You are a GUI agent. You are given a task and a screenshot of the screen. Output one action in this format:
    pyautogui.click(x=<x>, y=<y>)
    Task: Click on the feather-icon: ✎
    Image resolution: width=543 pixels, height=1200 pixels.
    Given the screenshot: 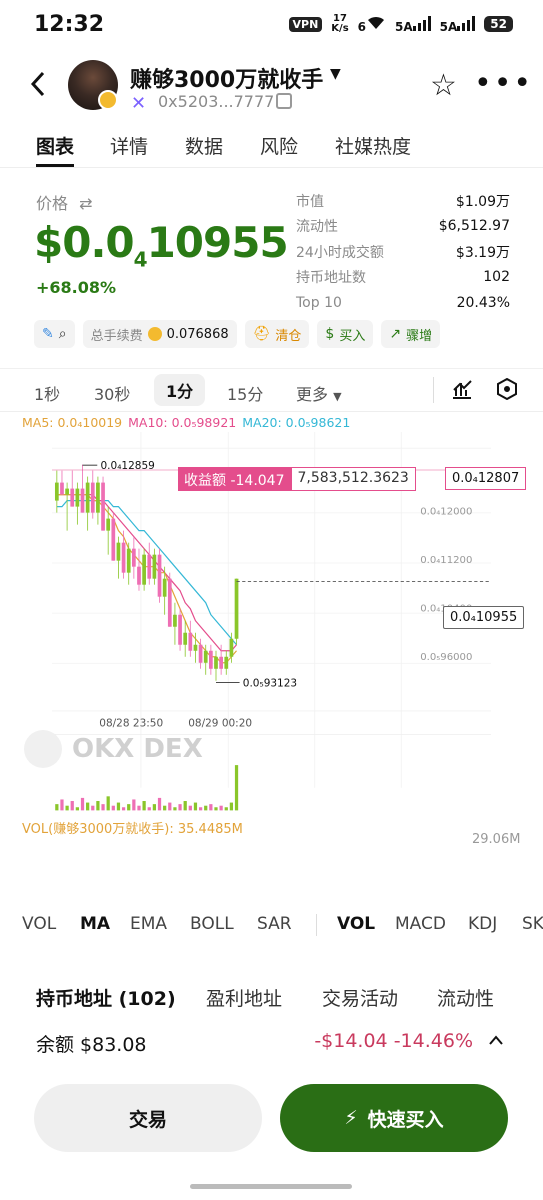 What is the action you would take?
    pyautogui.click(x=48, y=334)
    